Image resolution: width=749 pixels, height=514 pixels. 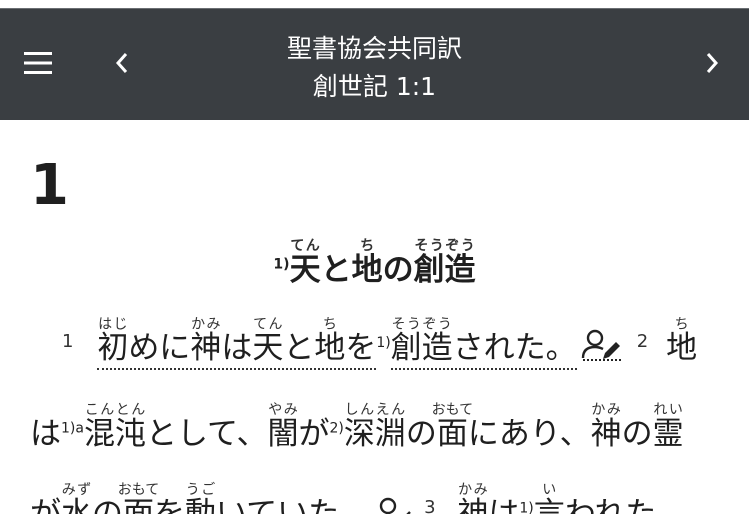 I want to click on plain-text: として、, so click(x=206, y=434).